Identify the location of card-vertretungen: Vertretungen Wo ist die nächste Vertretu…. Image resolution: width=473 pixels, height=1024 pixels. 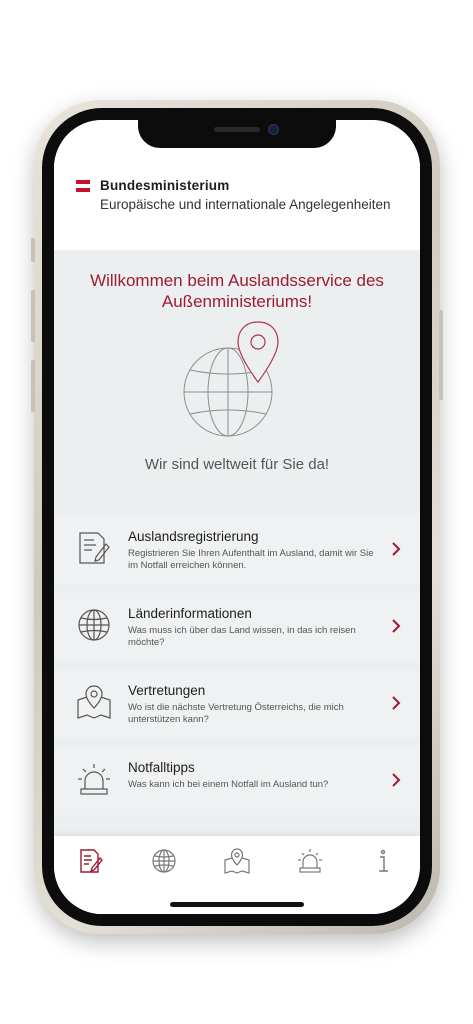
(237, 704).